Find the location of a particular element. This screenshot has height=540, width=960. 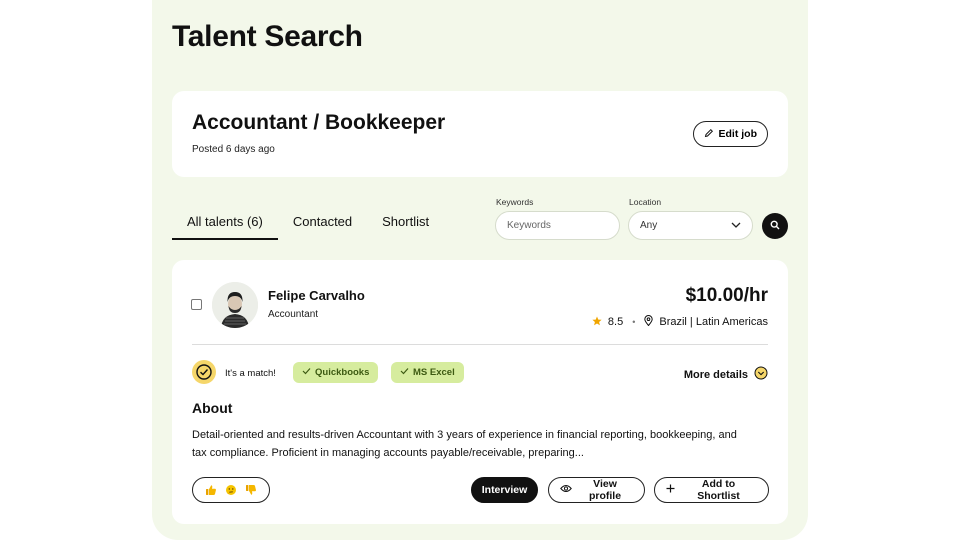

candidate-name: Felipe Carvalho is located at coordinates (316, 295).